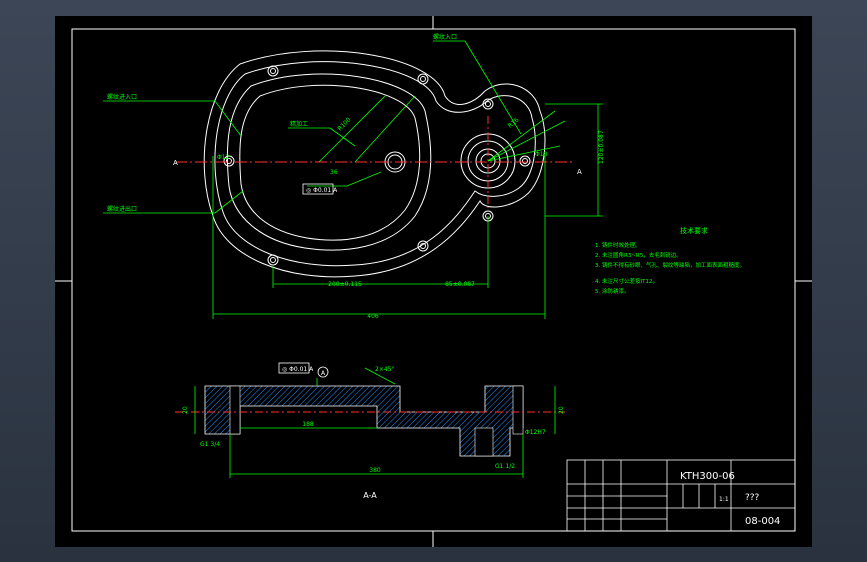 Image resolution: width=867 pixels, height=562 pixels. I want to click on dim-offset: 36, so click(334, 172).